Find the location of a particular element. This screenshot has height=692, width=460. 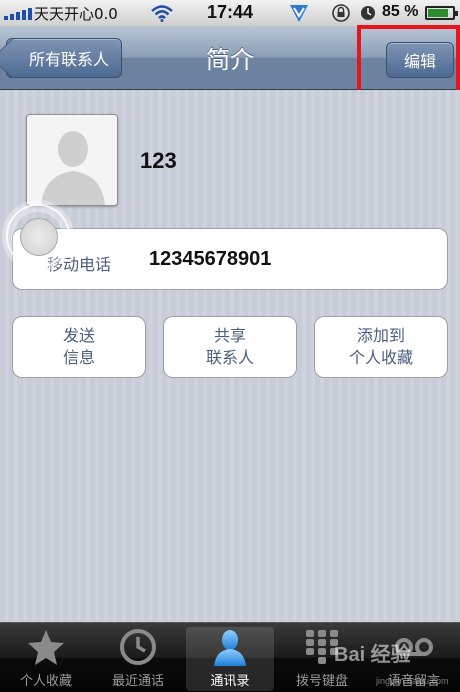

phone-value: 12345678901 is located at coordinates (210, 259).